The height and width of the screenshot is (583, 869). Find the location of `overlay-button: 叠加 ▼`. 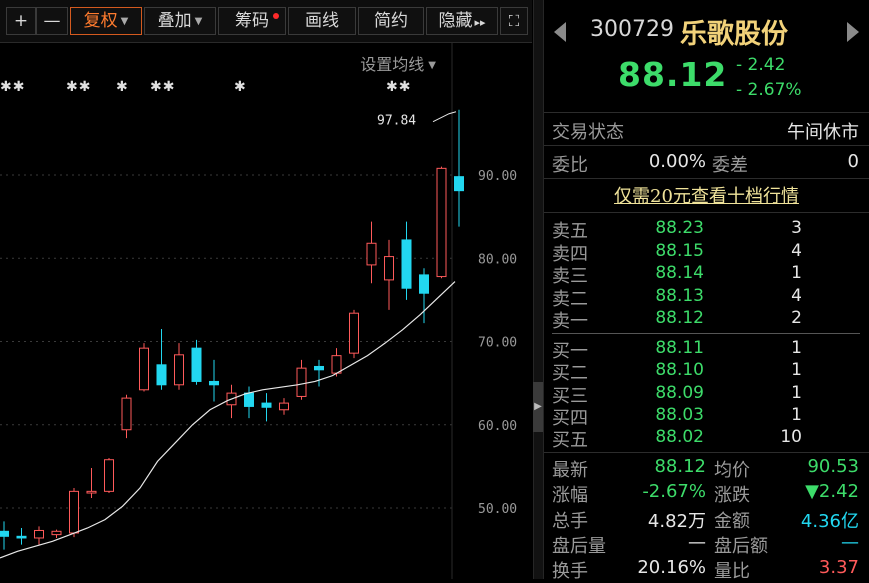

overlay-button: 叠加 ▼ is located at coordinates (180, 21).